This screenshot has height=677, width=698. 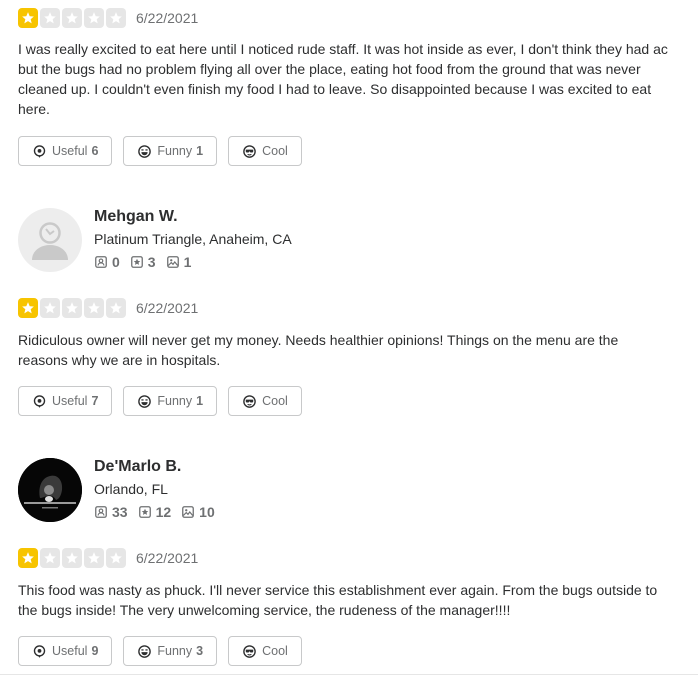 What do you see at coordinates (163, 512) in the screenshot?
I see `reviews-count: 12` at bounding box center [163, 512].